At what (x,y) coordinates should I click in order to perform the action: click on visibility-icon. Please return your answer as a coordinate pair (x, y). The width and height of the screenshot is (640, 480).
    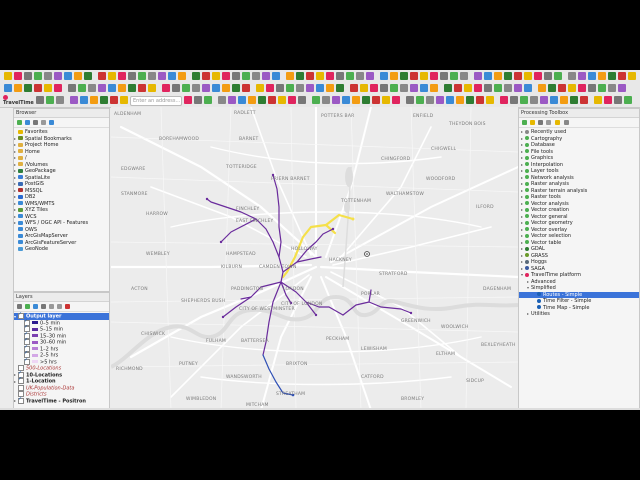
    Looking at the image, I should click on (35, 306).